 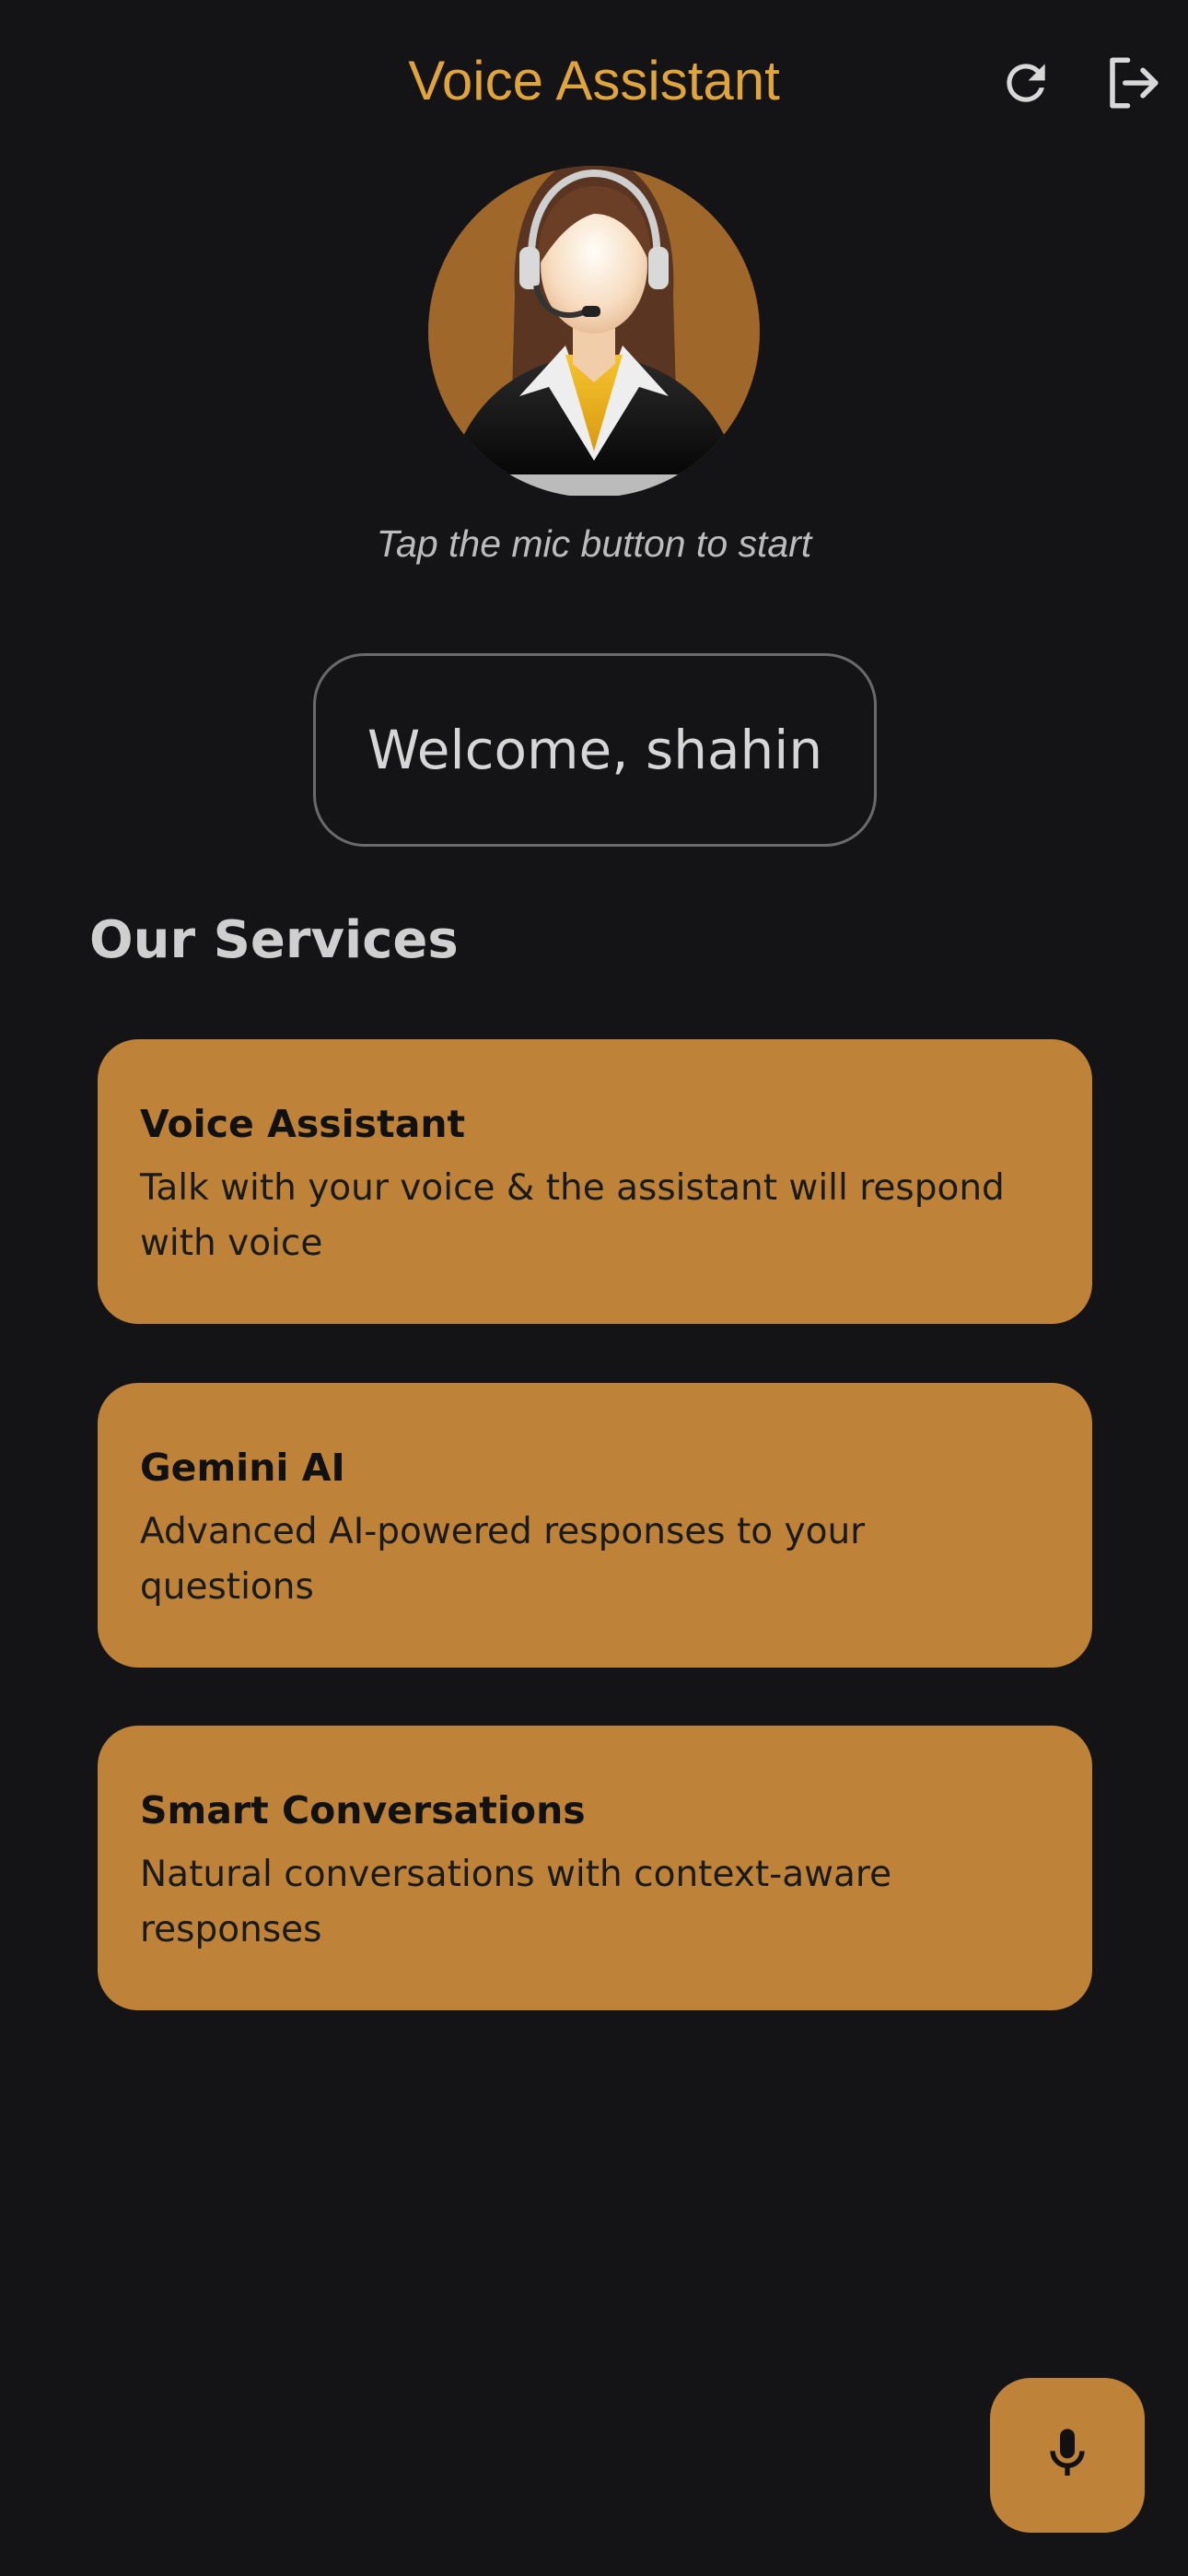 What do you see at coordinates (594, 327) in the screenshot?
I see `assistant-avatar` at bounding box center [594, 327].